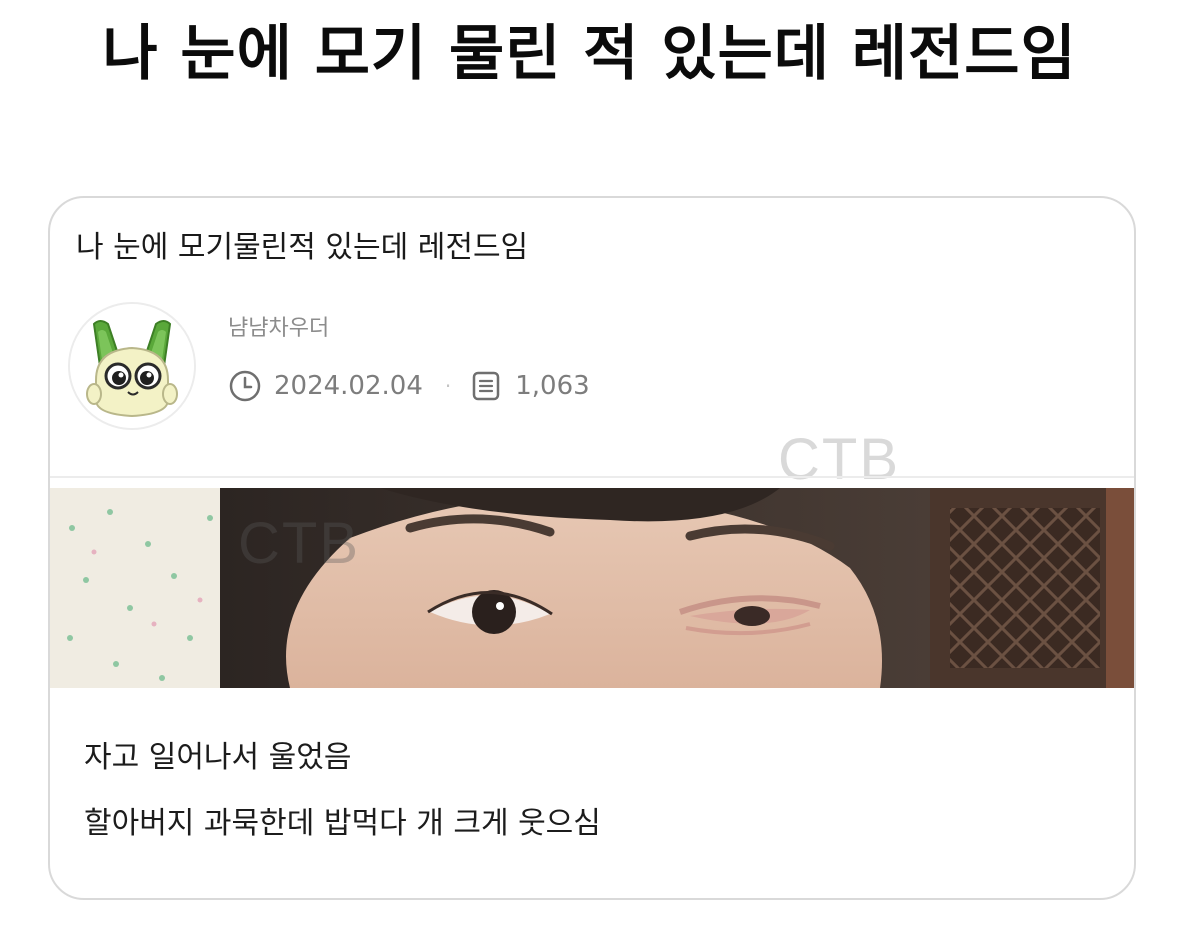 The height and width of the screenshot is (937, 1179). I want to click on post-date: 2024.02.04, so click(348, 386).